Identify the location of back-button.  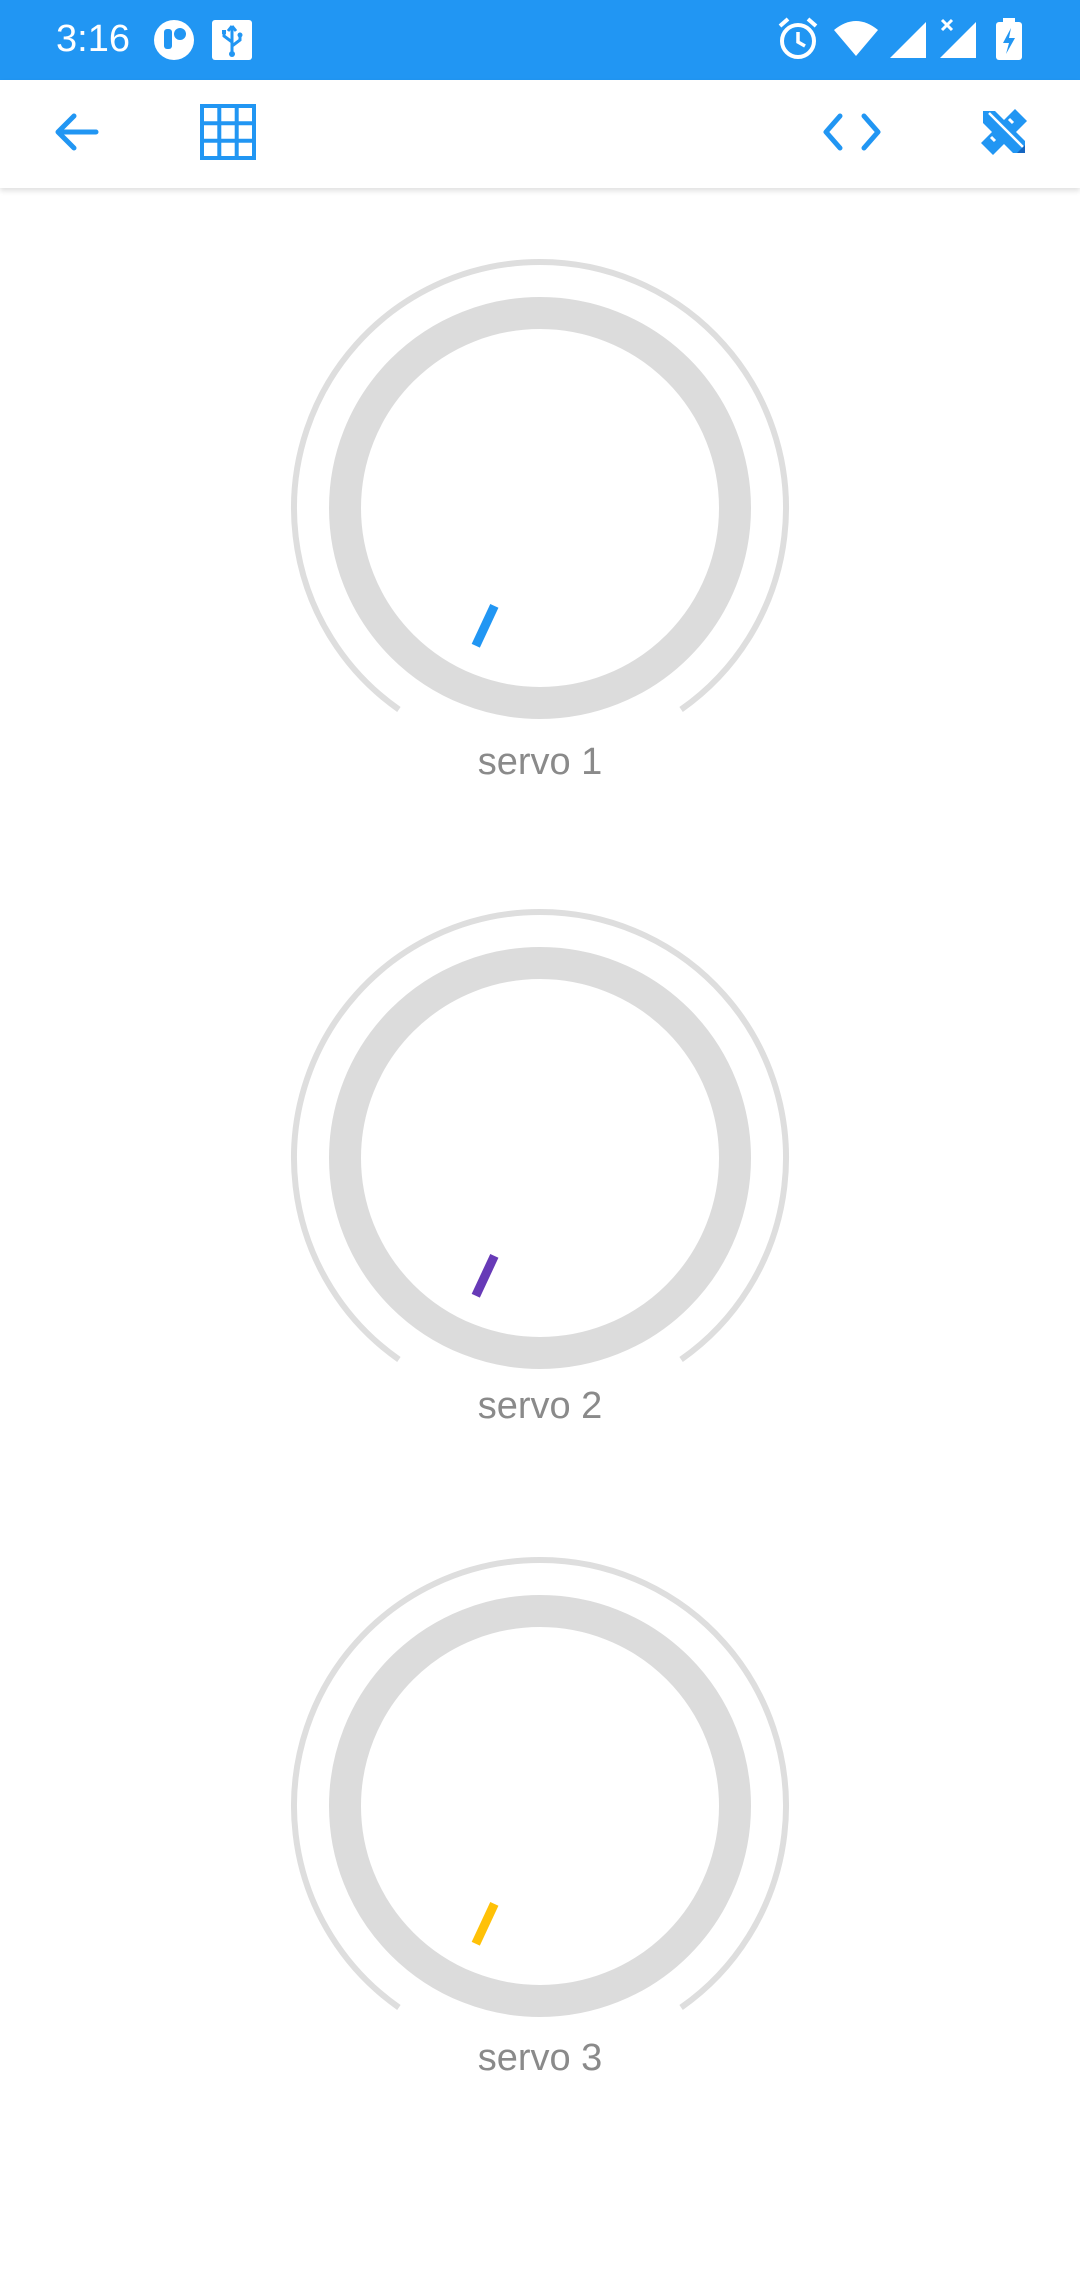
(76, 134).